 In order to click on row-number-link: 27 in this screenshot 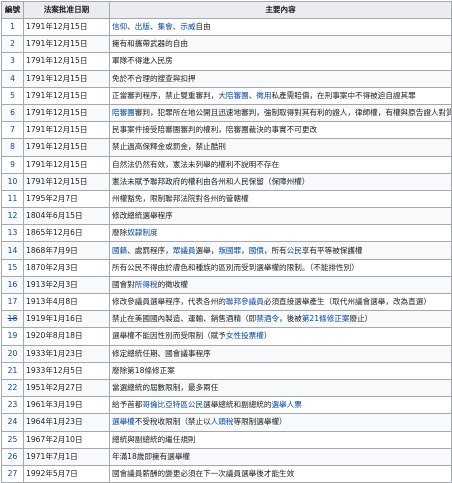, I will do `click(12, 473)`.